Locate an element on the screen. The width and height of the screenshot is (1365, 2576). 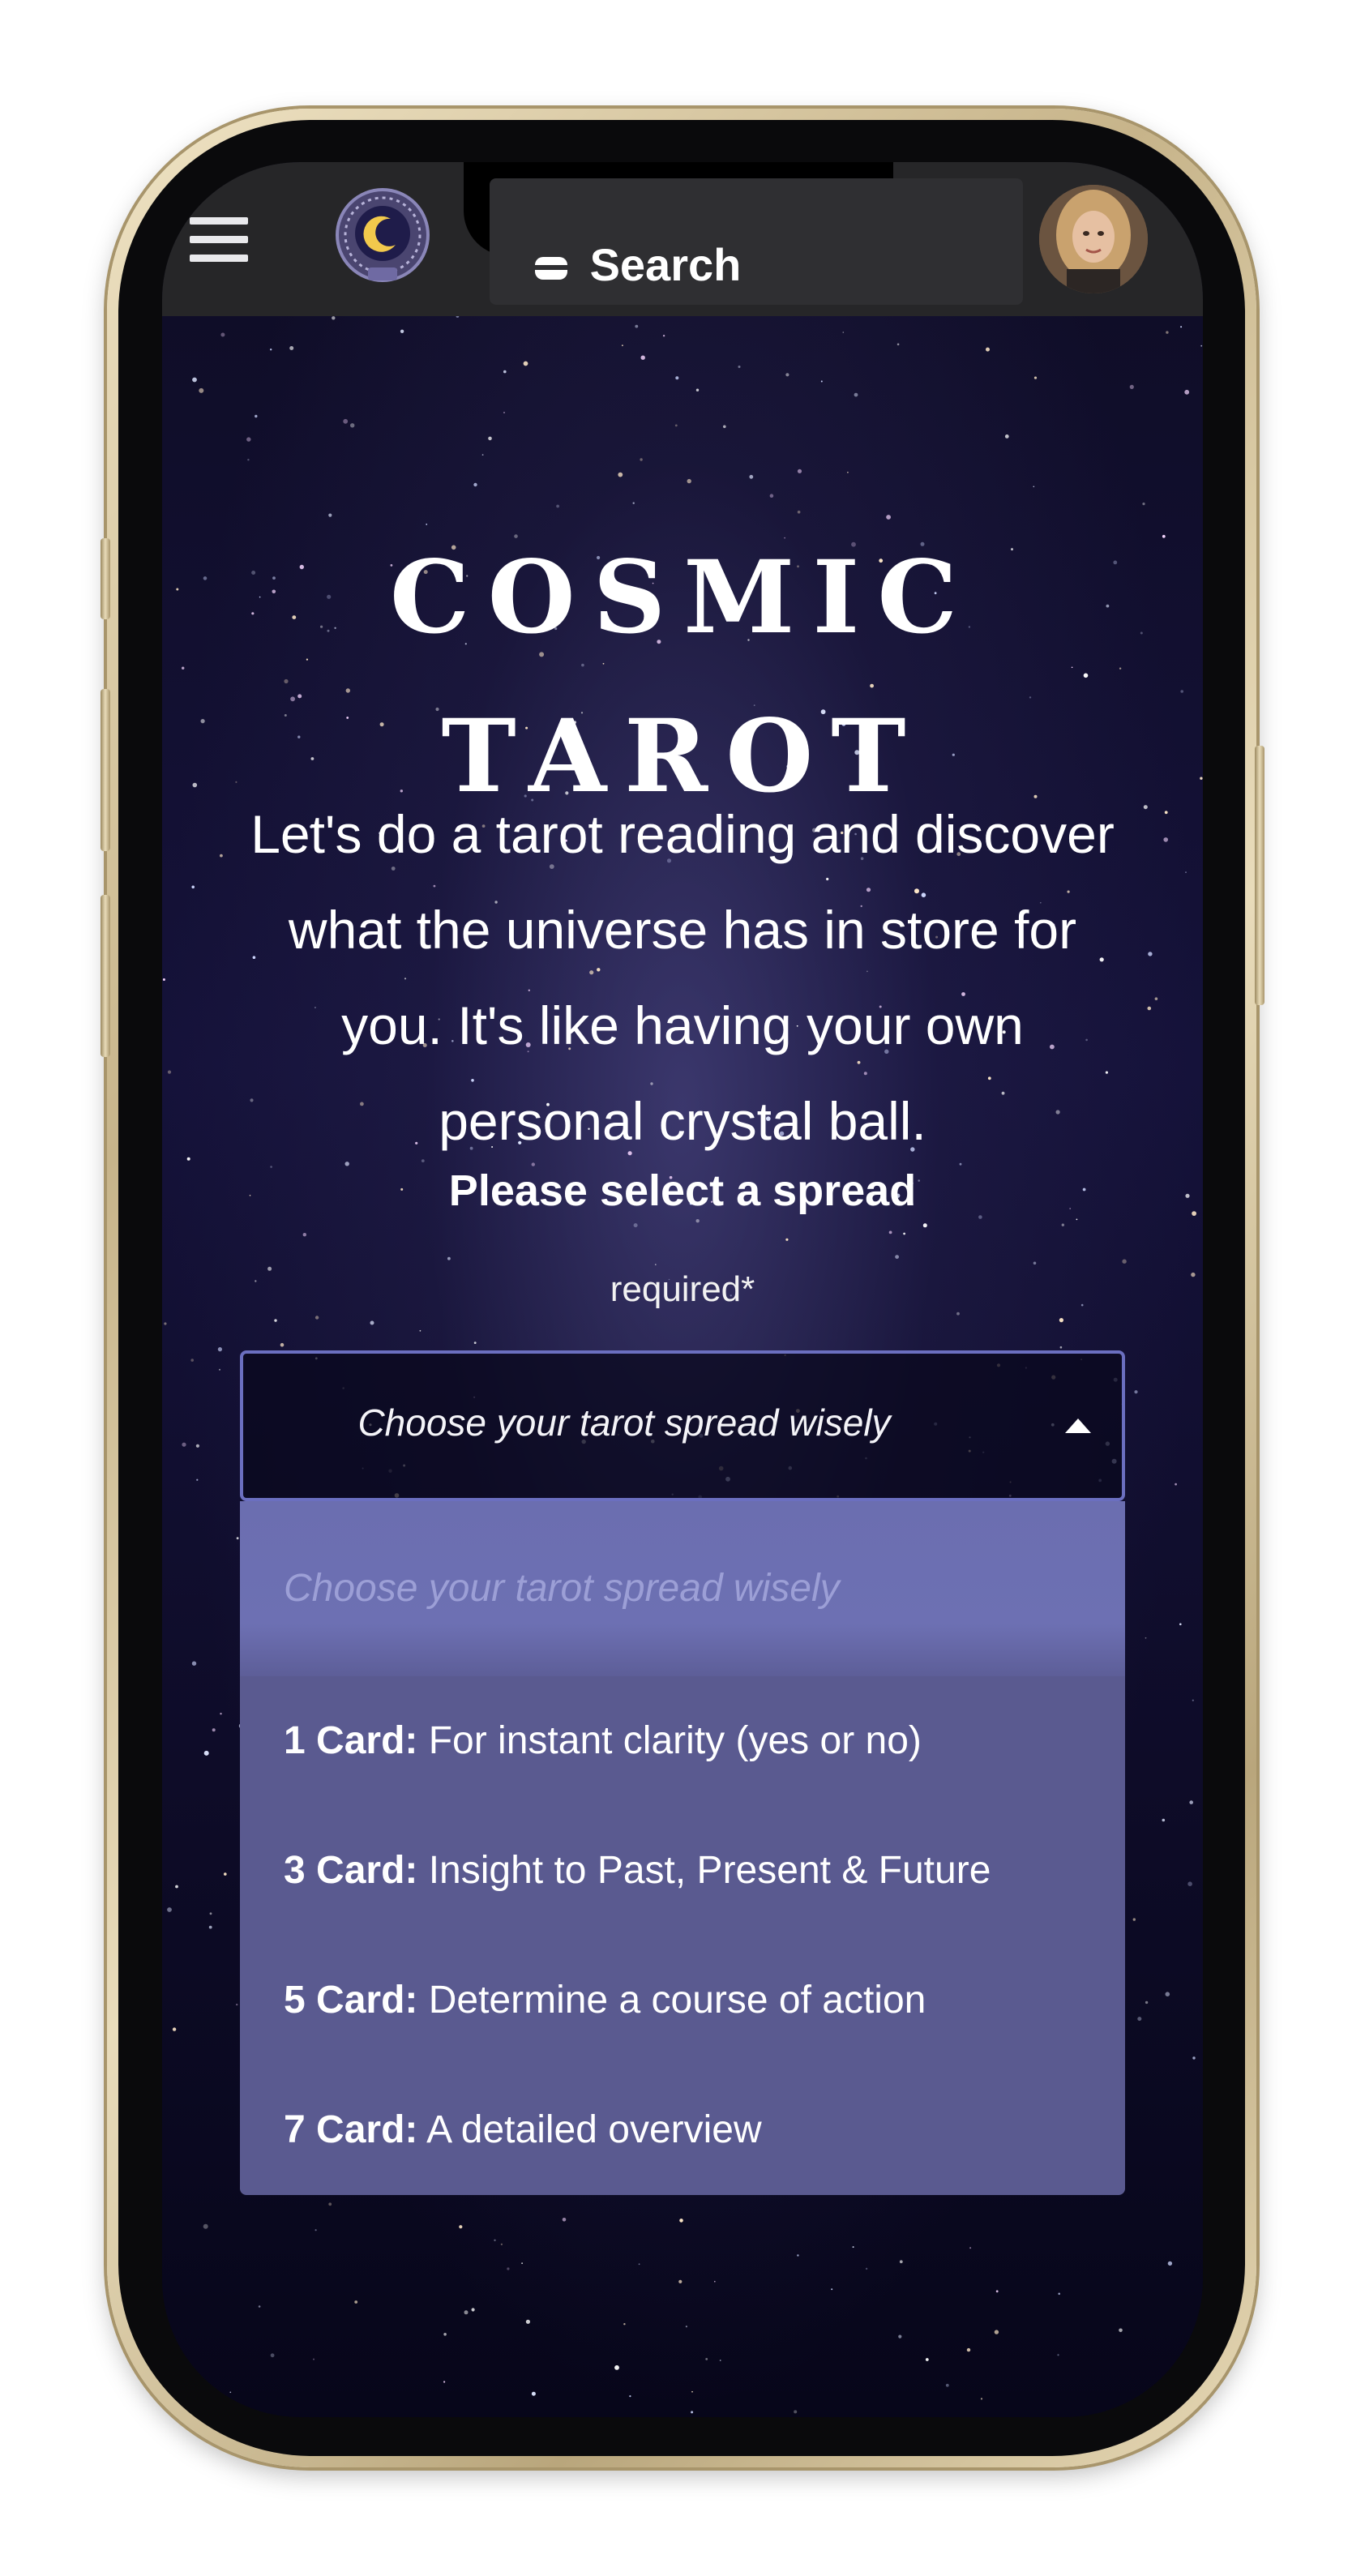
hamburger-menu-icon is located at coordinates (219, 241).